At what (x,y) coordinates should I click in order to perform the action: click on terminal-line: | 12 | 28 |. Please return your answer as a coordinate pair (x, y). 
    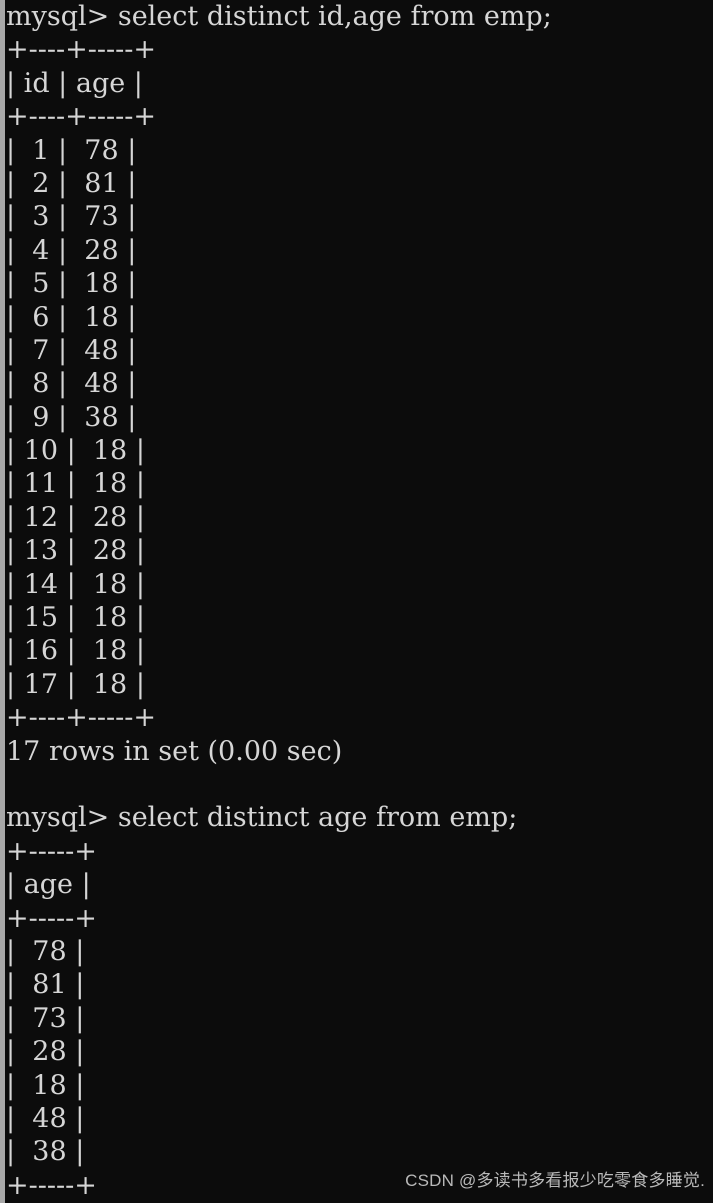
    Looking at the image, I should click on (75, 517).